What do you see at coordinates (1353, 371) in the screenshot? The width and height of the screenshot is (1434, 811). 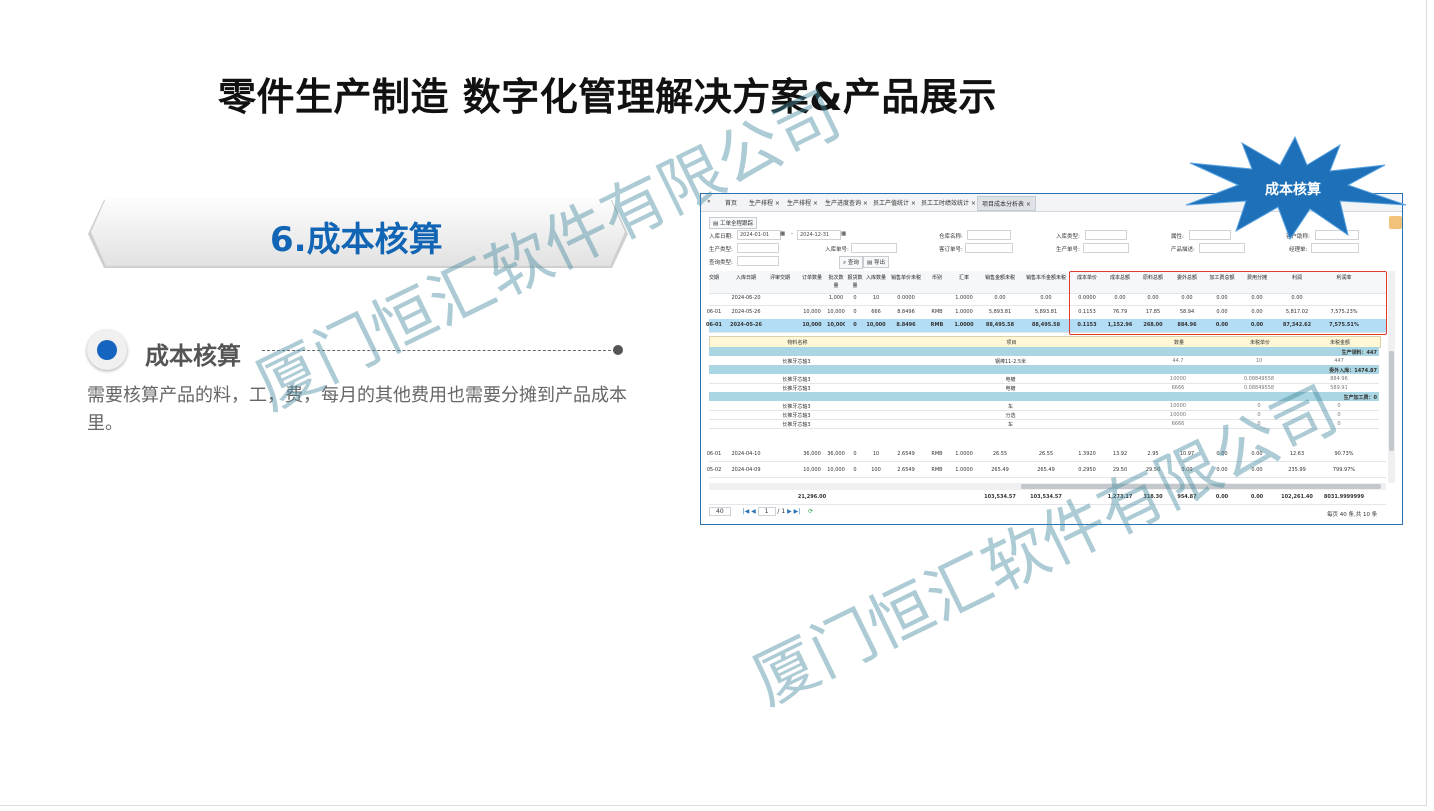 I see `detail-section-title: 委外入库：1474.87` at bounding box center [1353, 371].